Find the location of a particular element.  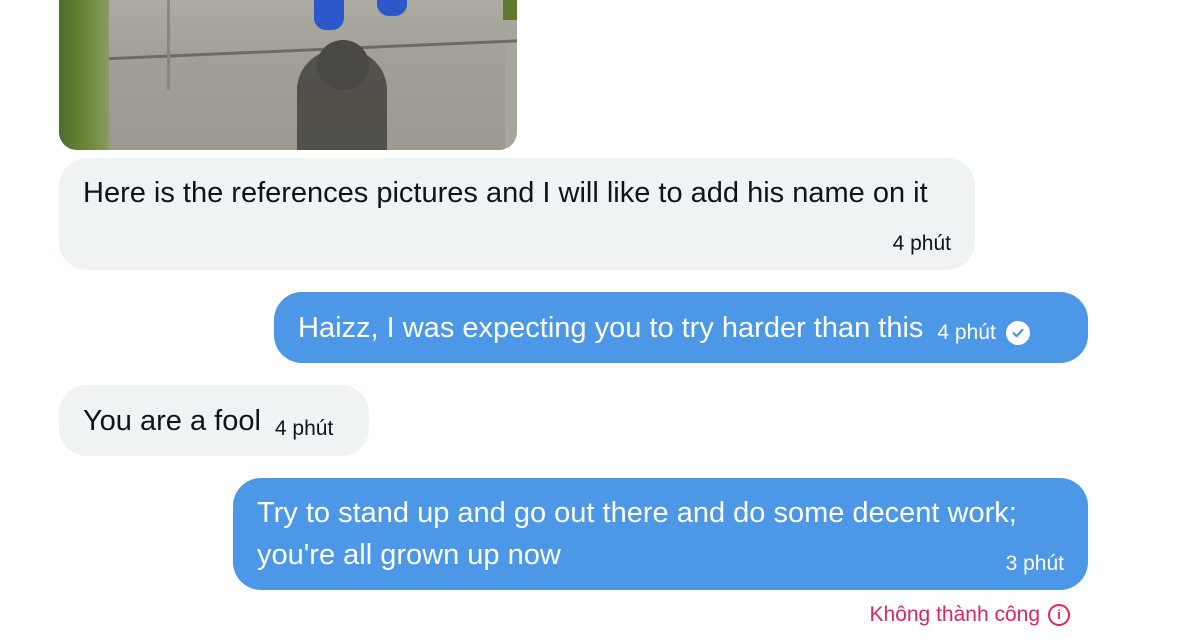

message-time: 3 phút is located at coordinates (1034, 563).